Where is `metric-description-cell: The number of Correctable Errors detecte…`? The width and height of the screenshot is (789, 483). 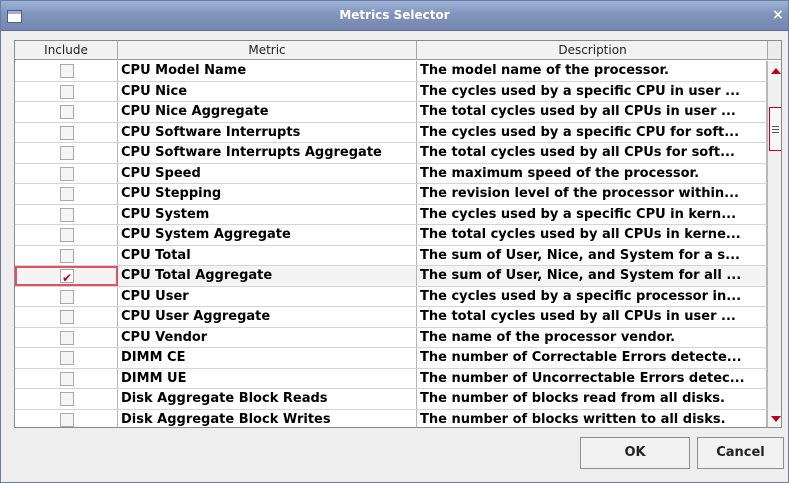
metric-description-cell: The number of Correctable Errors detecte… is located at coordinates (592, 358).